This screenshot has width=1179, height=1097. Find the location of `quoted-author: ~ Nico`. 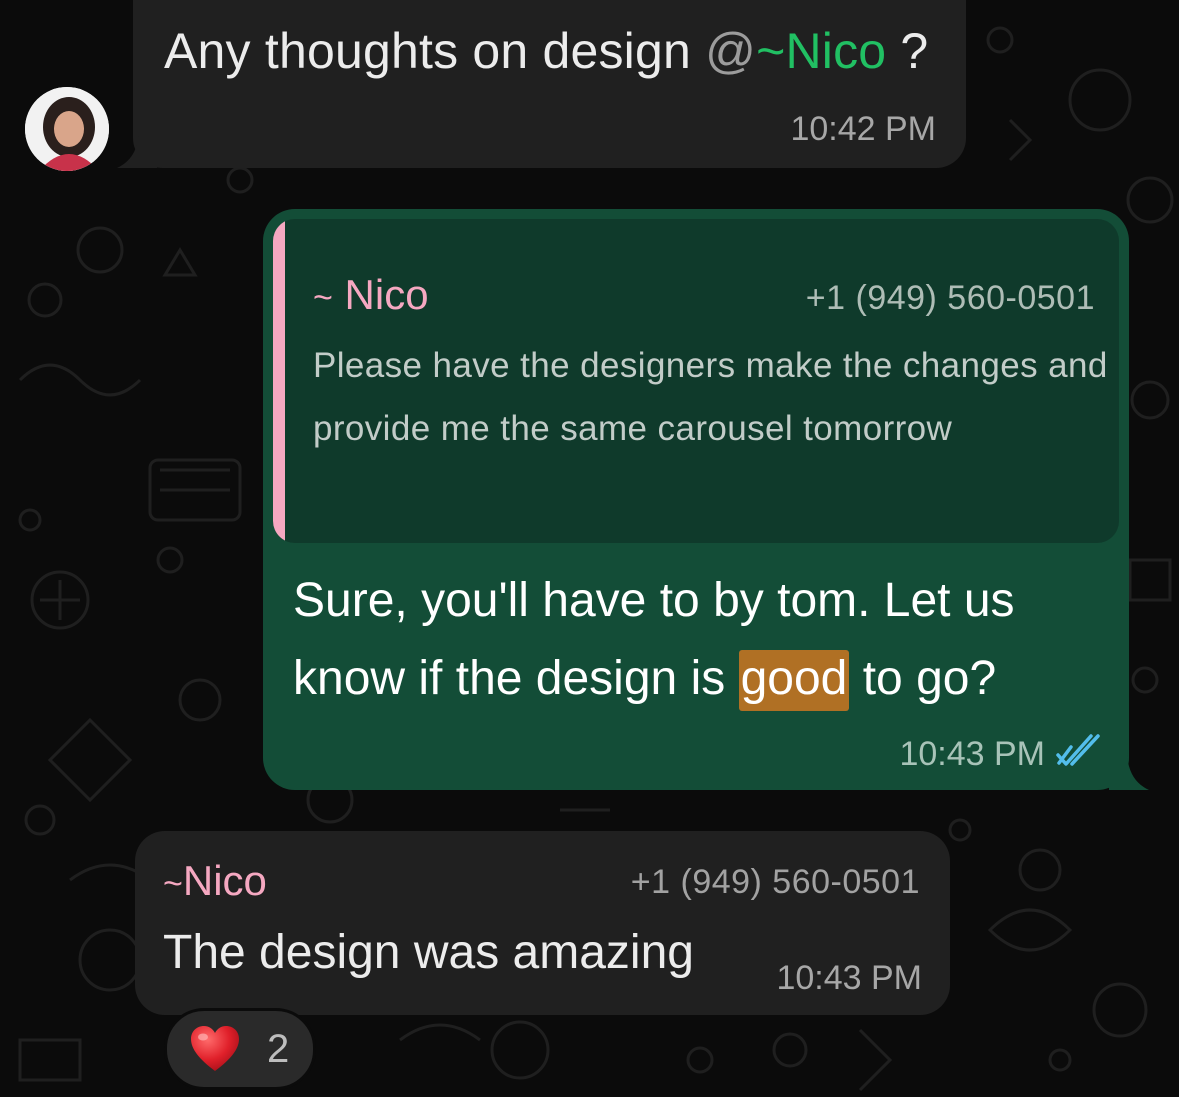

quoted-author: ~ Nico is located at coordinates (371, 295).